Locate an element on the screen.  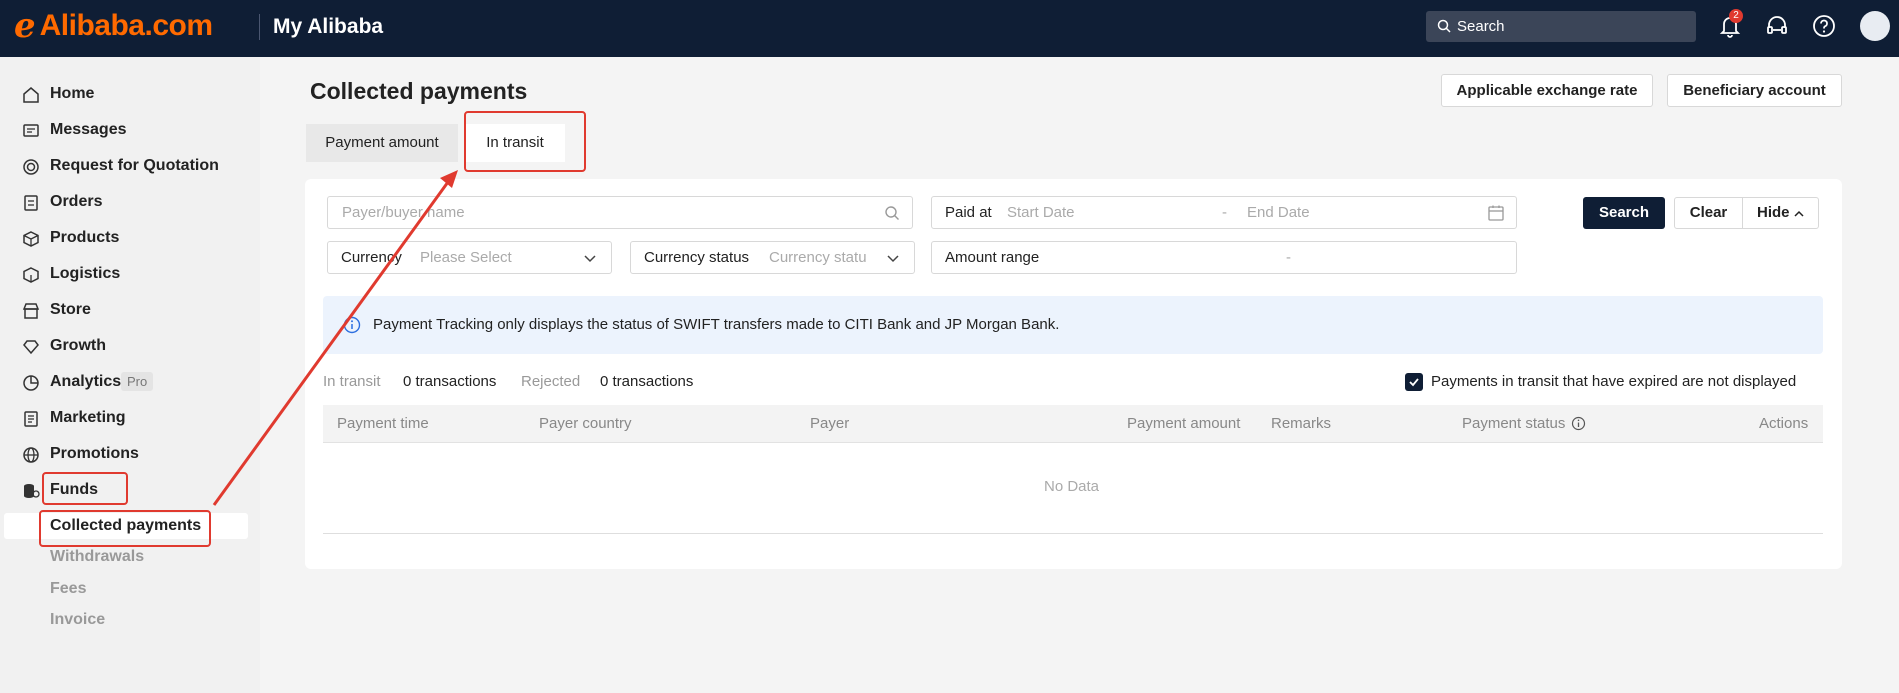
target-icon is located at coordinates (31, 167).